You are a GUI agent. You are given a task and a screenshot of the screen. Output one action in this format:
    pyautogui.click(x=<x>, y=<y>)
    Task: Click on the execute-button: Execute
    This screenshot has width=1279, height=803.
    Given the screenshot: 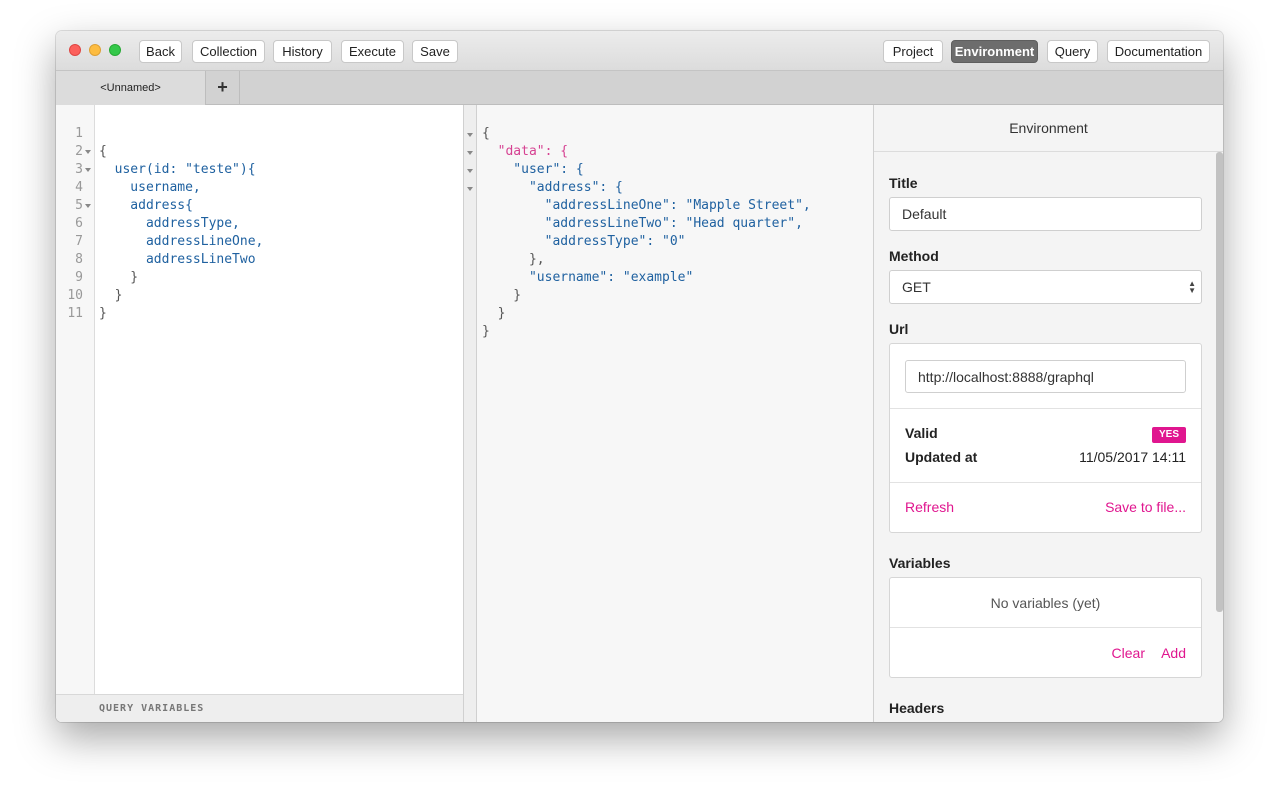 What is the action you would take?
    pyautogui.click(x=372, y=51)
    